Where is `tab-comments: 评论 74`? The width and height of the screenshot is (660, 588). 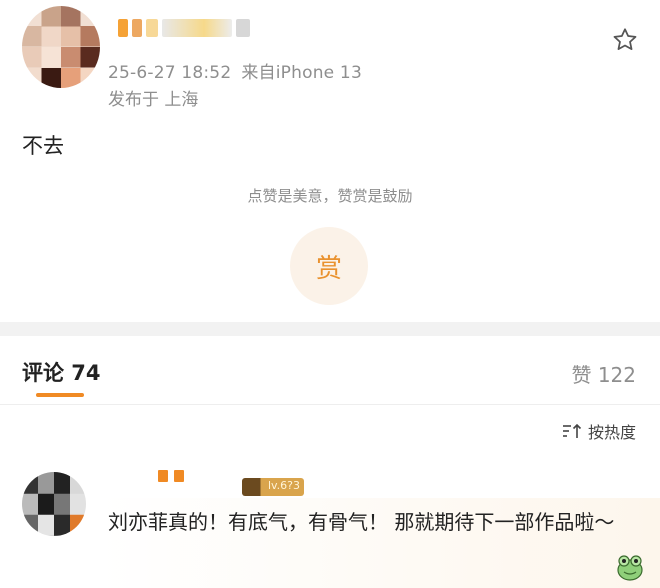 tab-comments: 评论 74 is located at coordinates (61, 372).